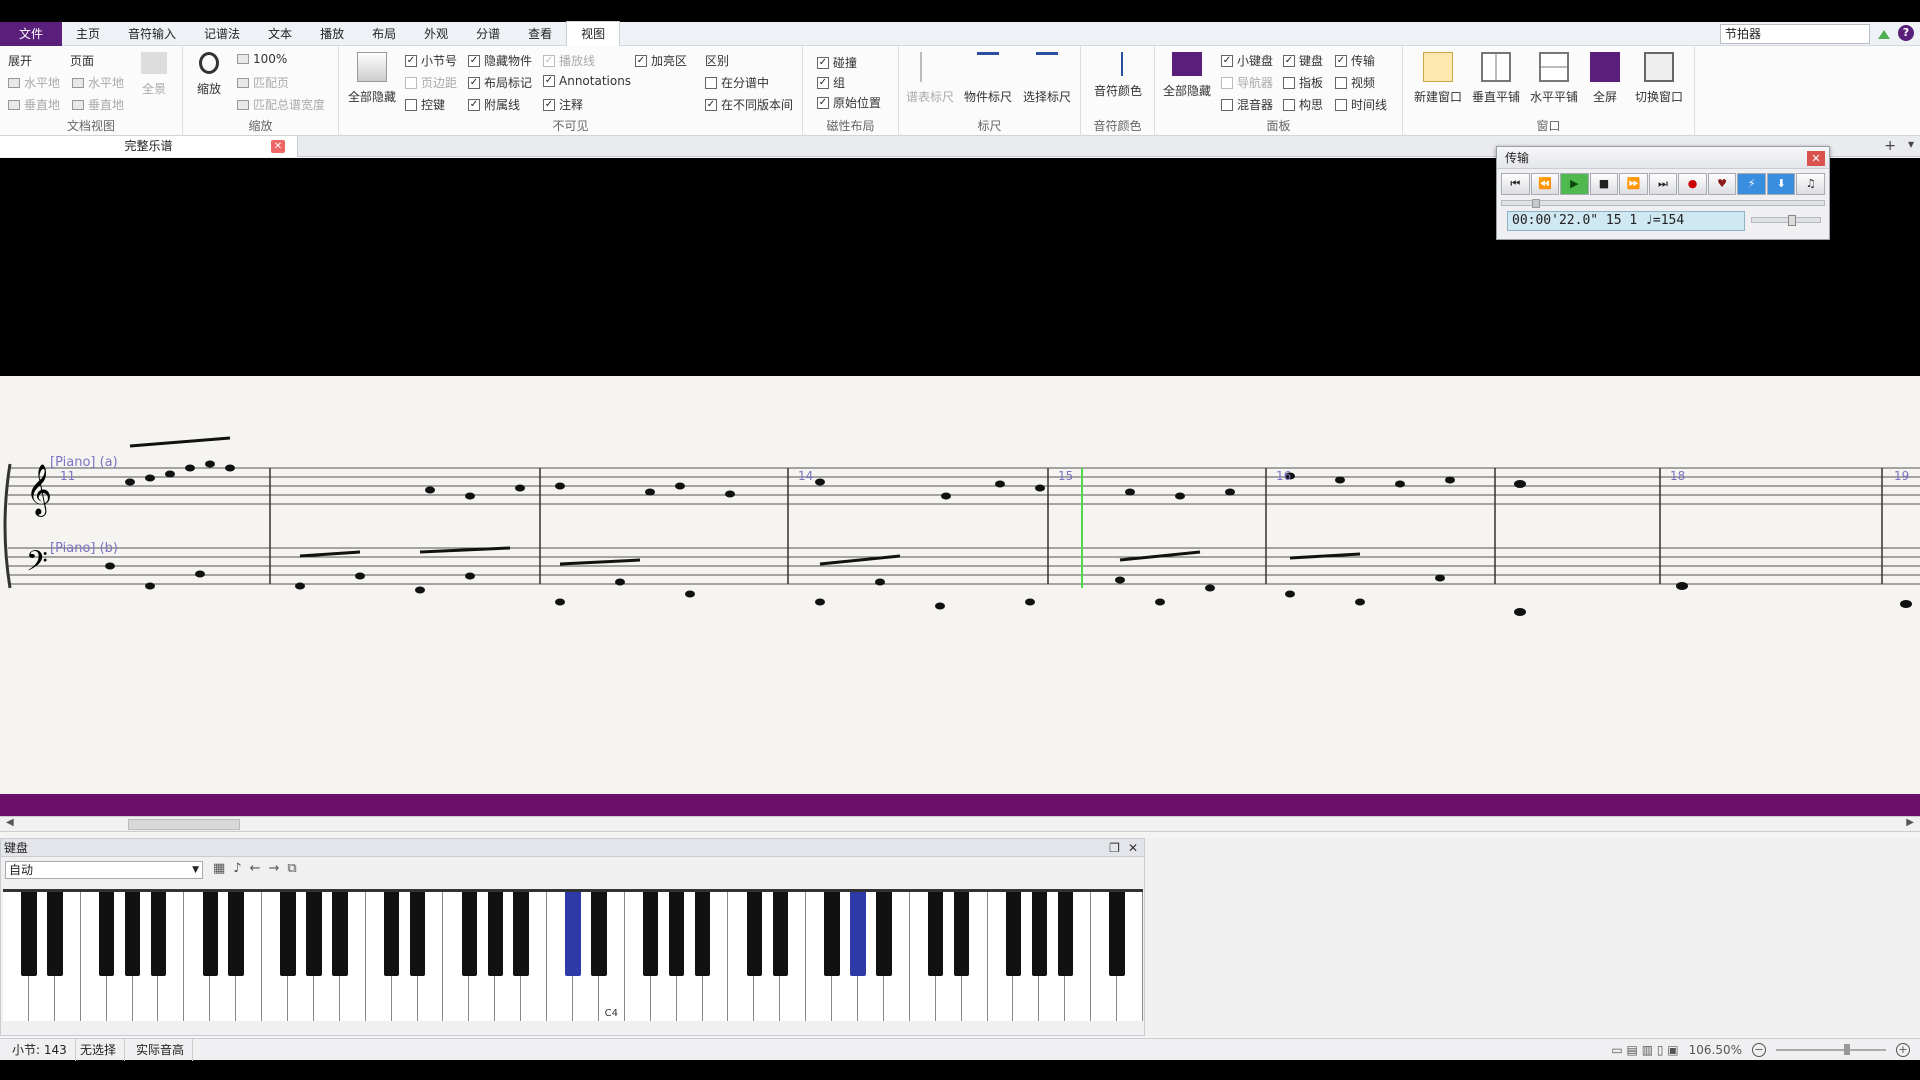  What do you see at coordinates (281, 104) in the screenshot?
I see `fit-score-width-button: 匹配总谱宽度` at bounding box center [281, 104].